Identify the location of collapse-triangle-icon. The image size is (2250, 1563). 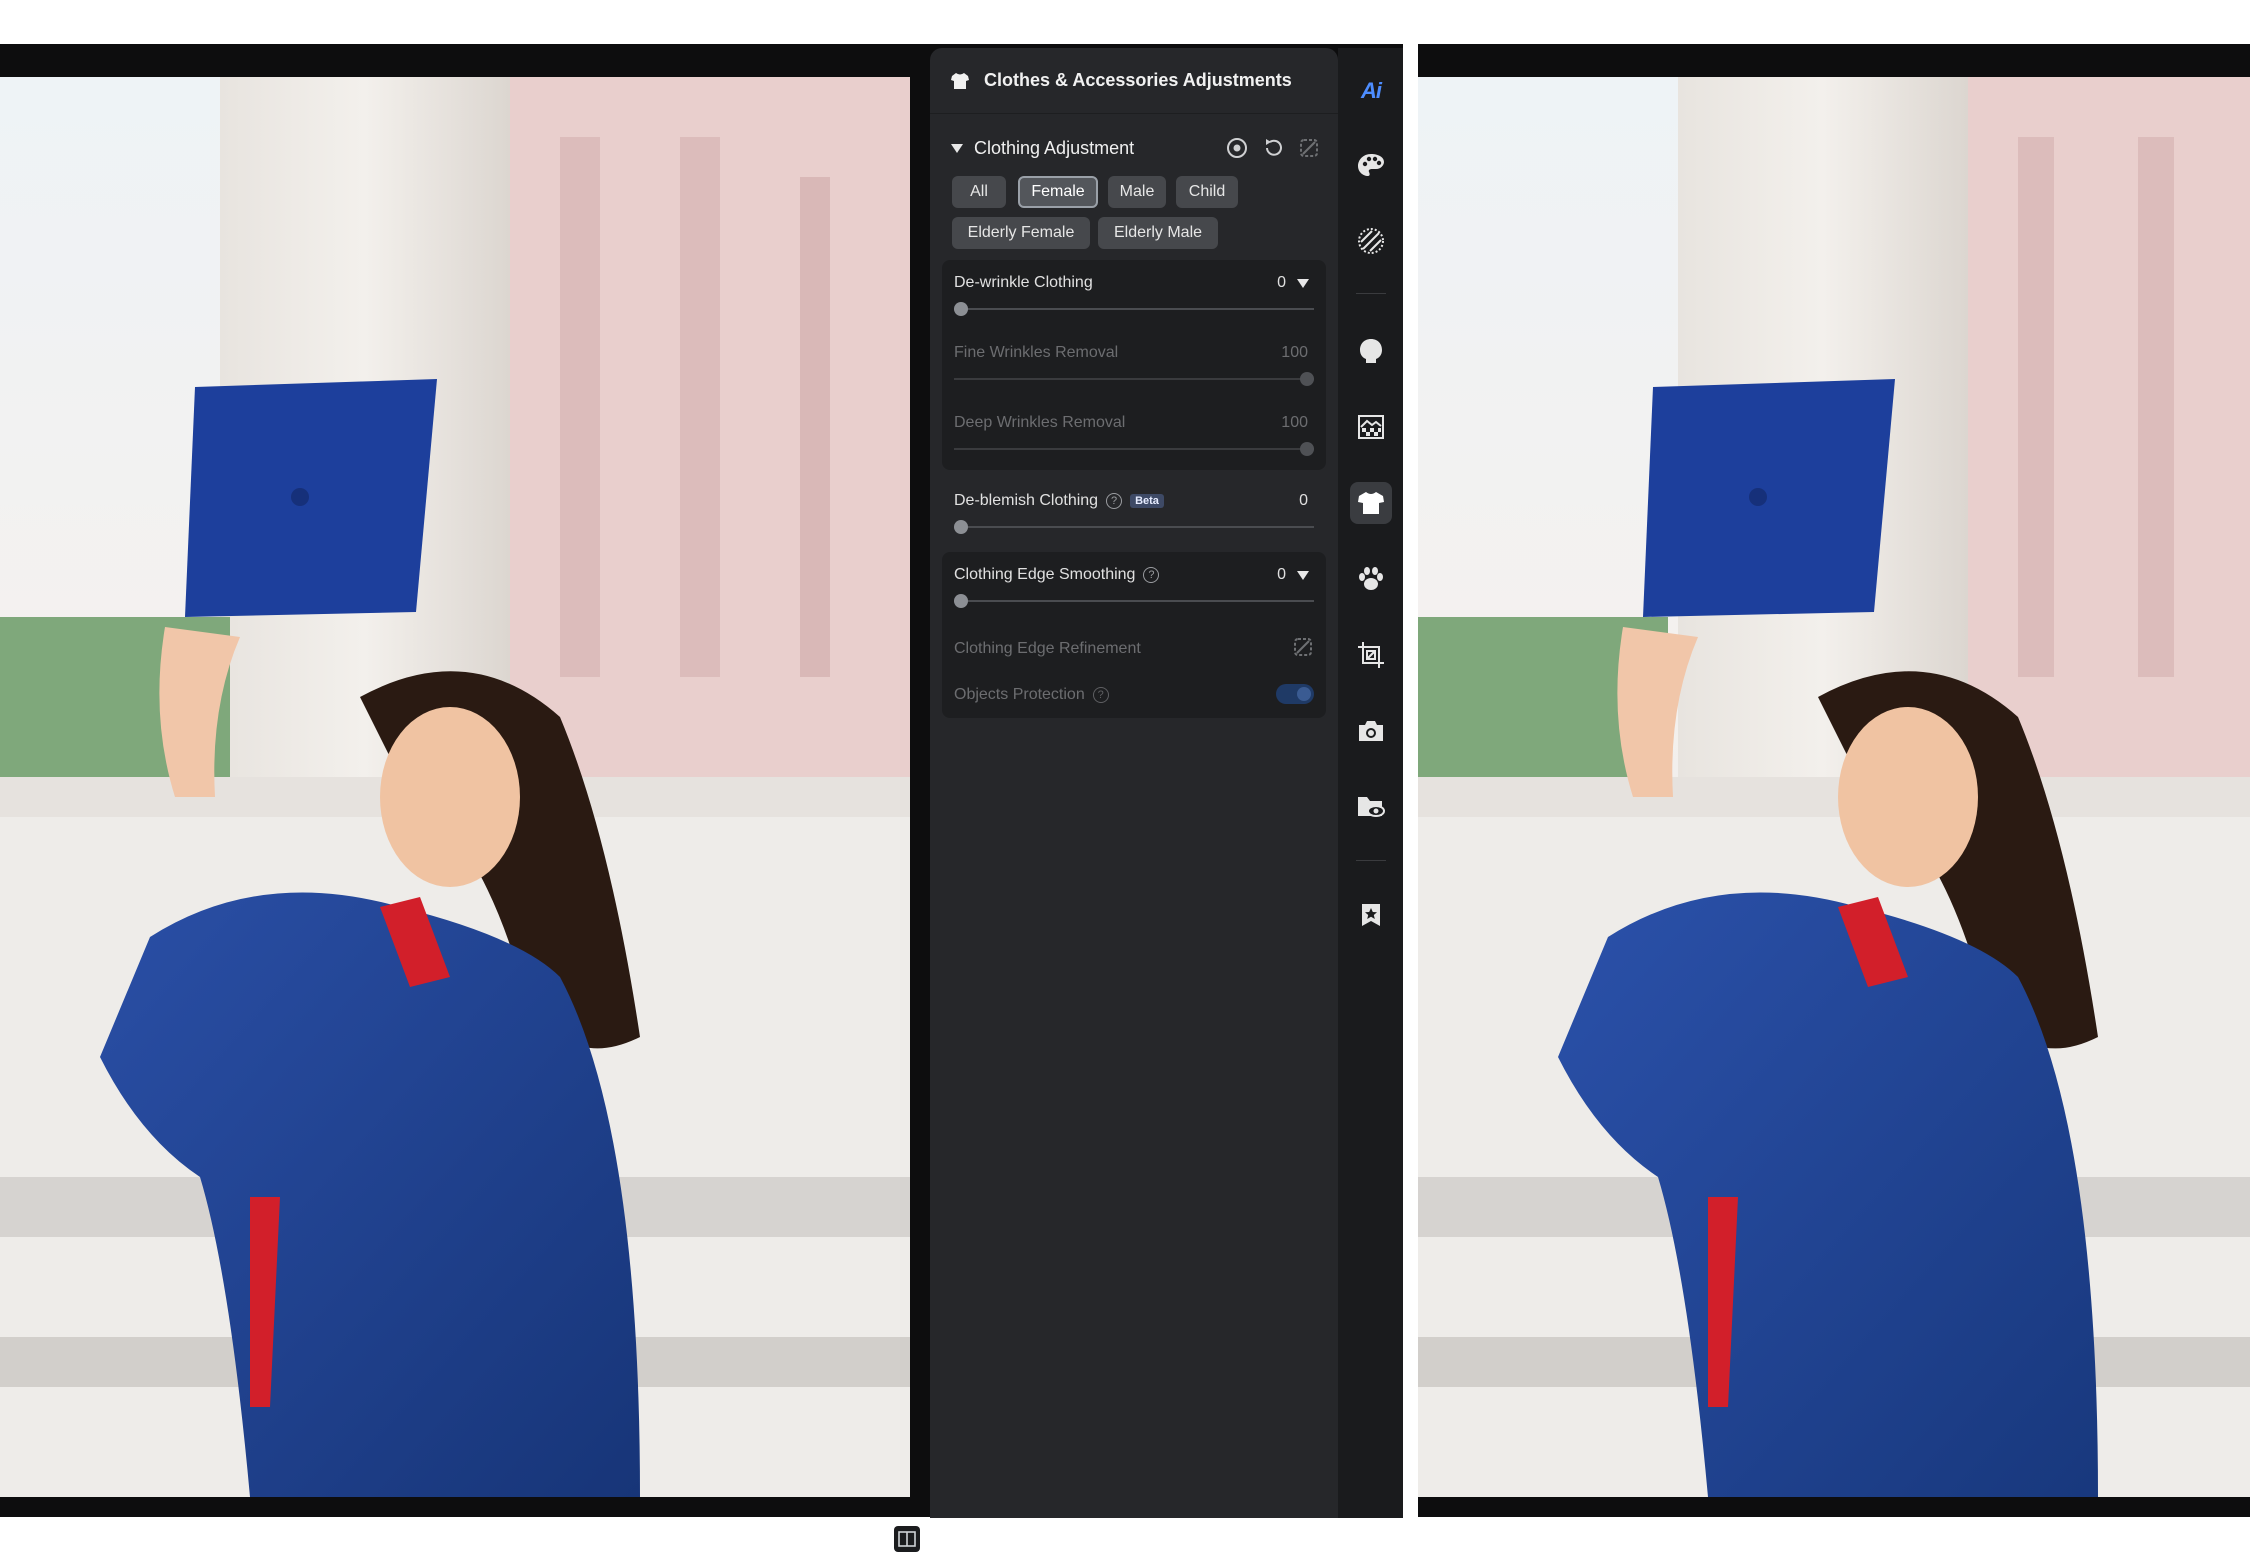
(957, 148).